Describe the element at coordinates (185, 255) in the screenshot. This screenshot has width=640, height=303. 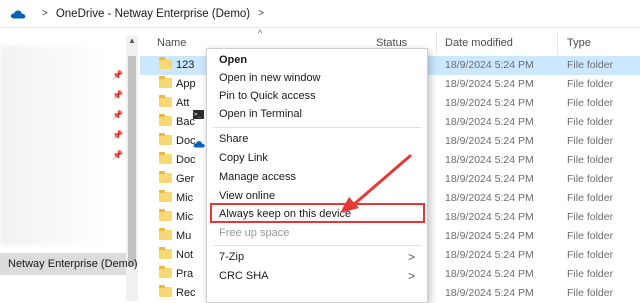
I see `row-name: Not` at that location.